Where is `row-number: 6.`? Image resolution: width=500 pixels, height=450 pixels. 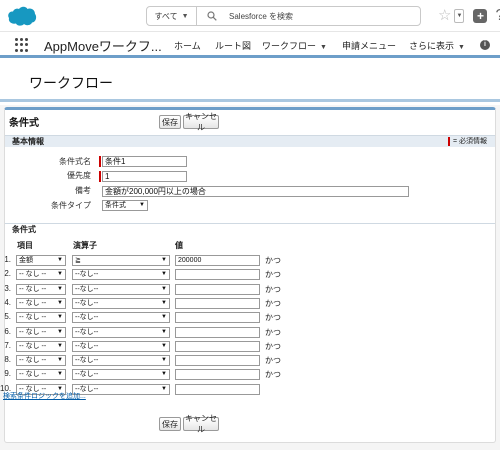
row-number: 6. is located at coordinates (7, 331).